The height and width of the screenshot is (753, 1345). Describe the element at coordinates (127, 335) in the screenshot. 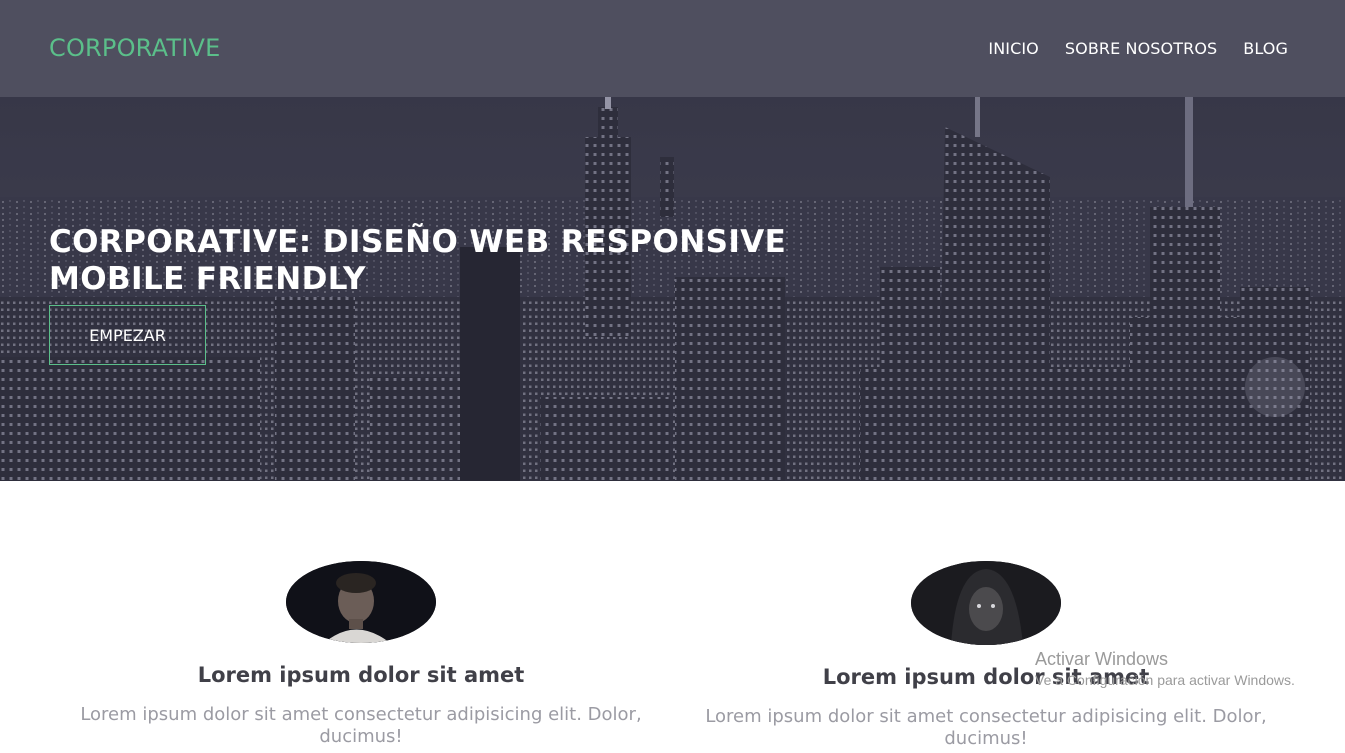

I see `empezar-button: EMPEZAR` at that location.